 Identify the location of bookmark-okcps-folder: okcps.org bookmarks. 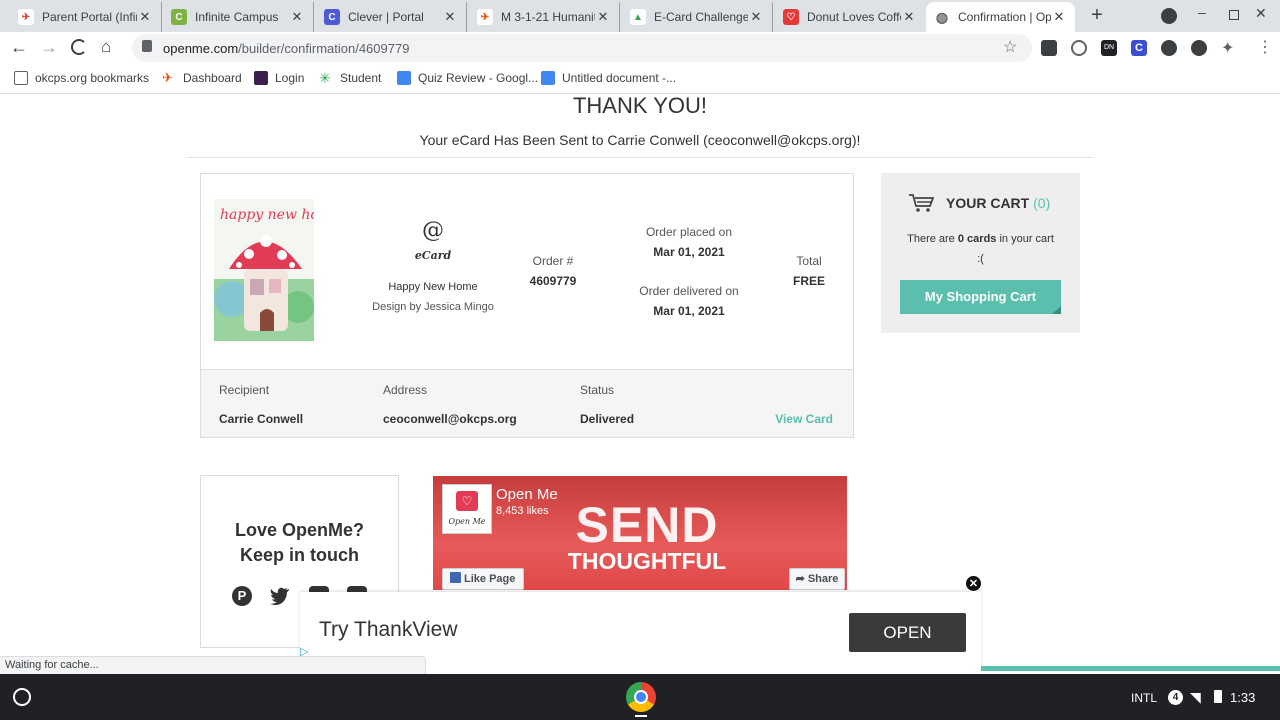
(81, 78).